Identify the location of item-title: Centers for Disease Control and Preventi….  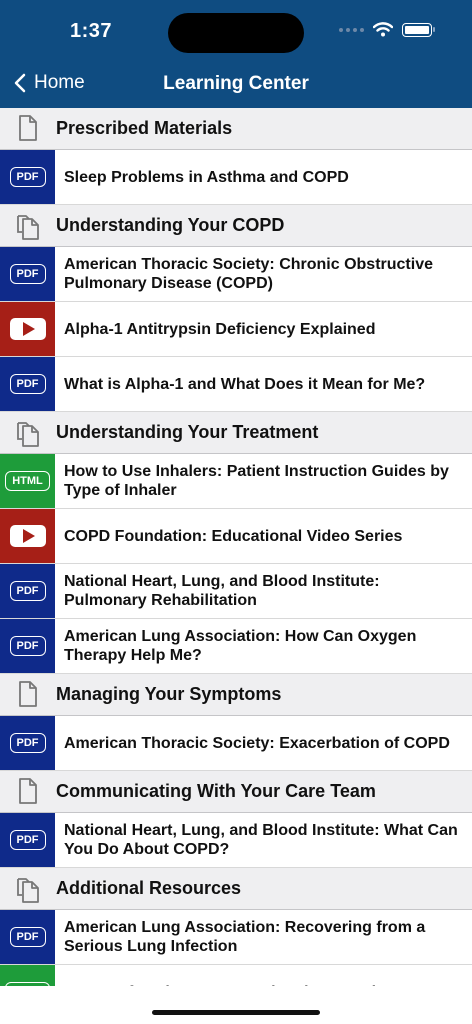
(233, 976).